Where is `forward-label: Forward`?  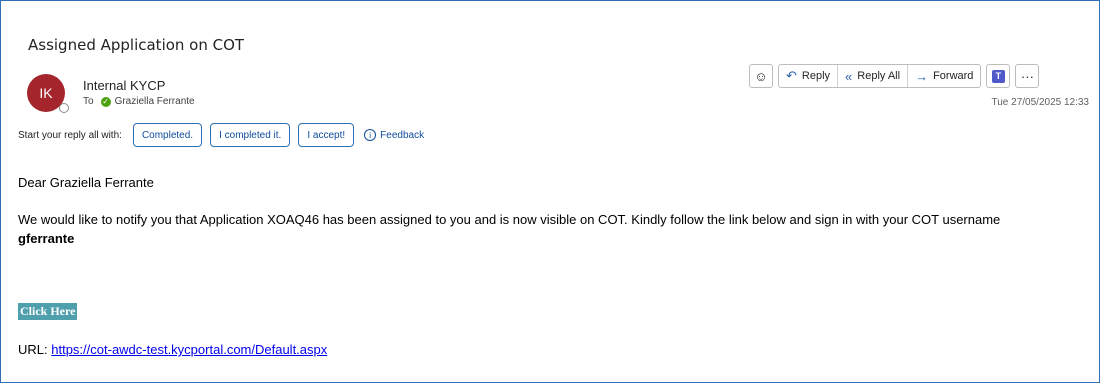
forward-label: Forward is located at coordinates (953, 76).